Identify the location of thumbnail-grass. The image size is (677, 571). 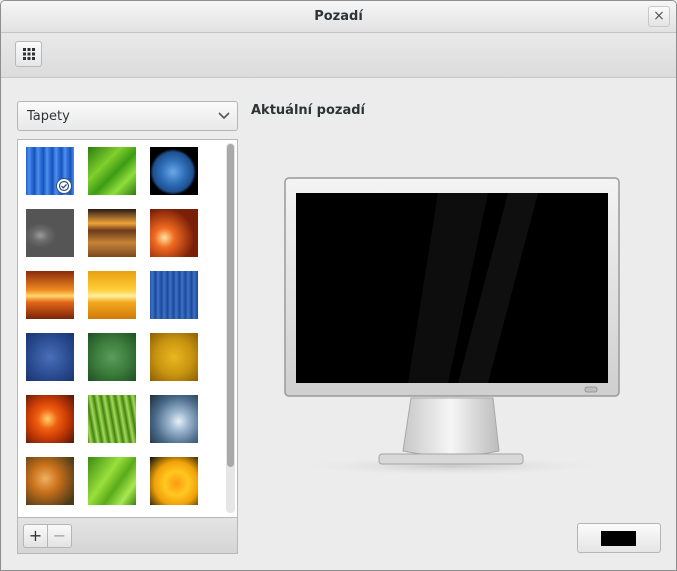
(112, 419).